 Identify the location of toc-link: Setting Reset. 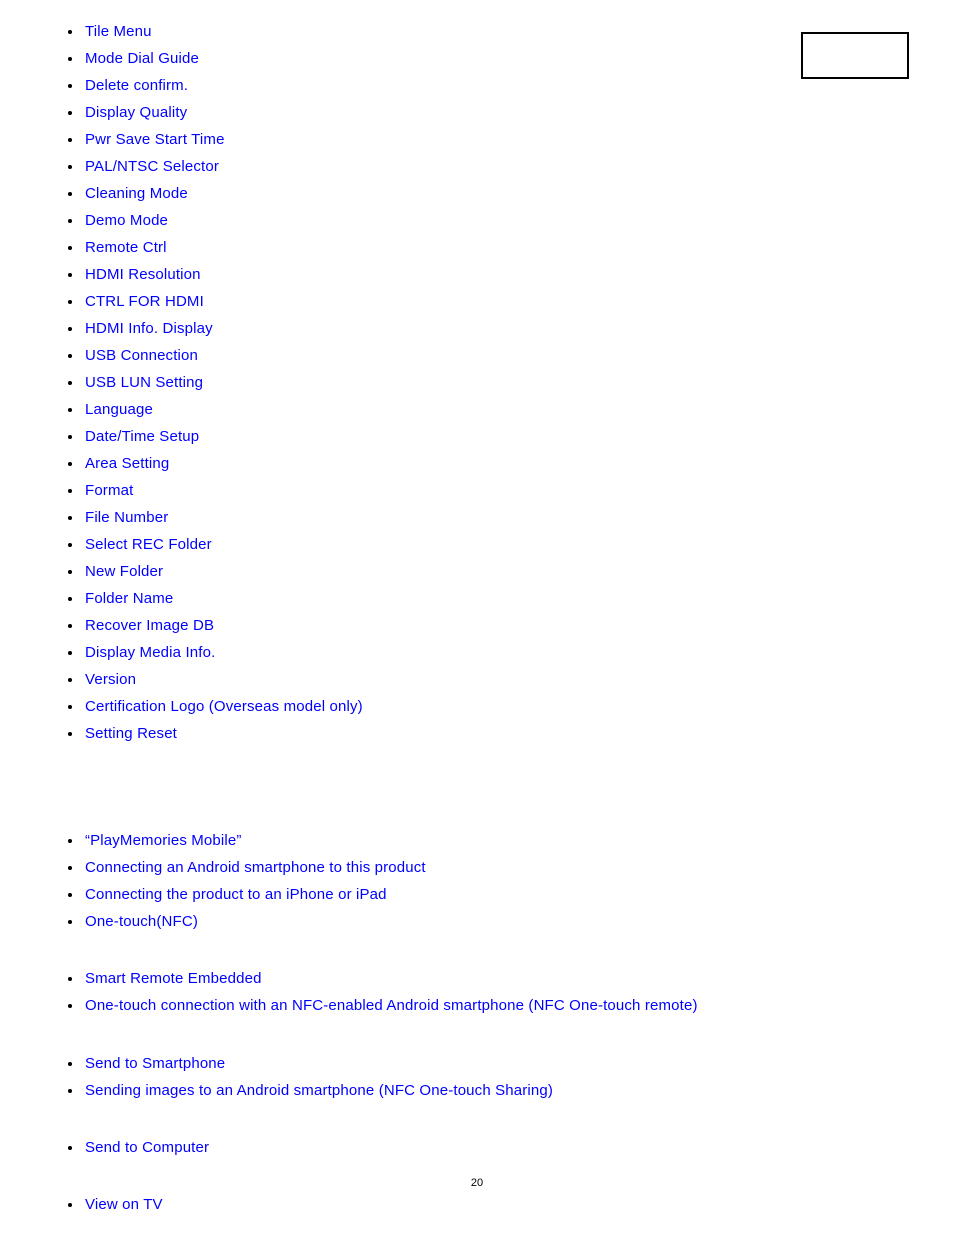
(131, 733).